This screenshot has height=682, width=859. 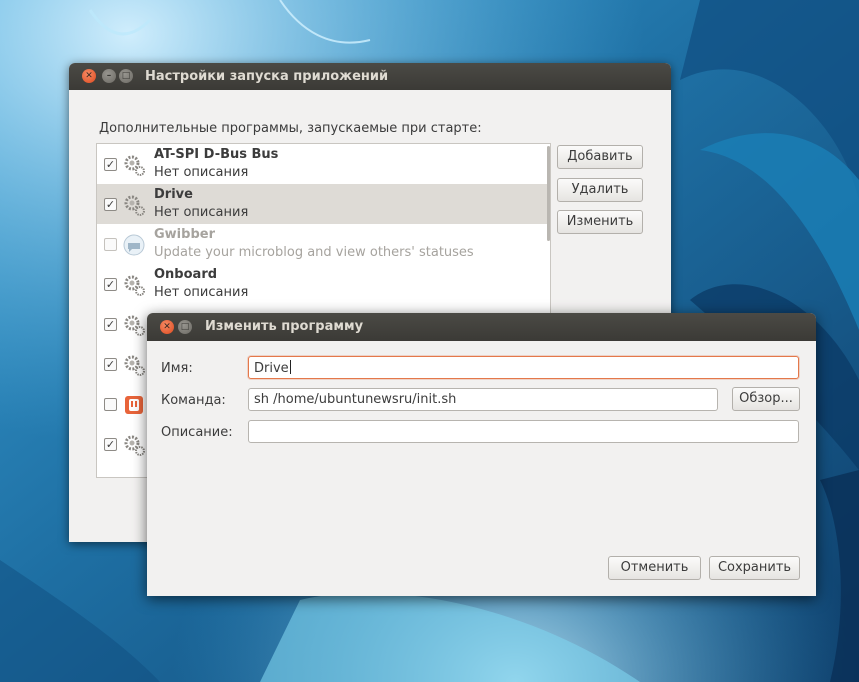 I want to click on description-field, so click(x=523, y=431).